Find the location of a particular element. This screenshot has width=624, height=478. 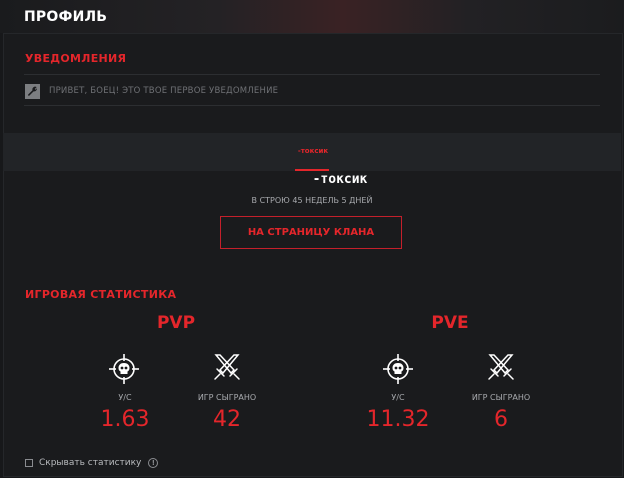

service-time: В СТРОЮ 45 НЕДЕЛЬ 5 ДНЕЙ is located at coordinates (312, 200).